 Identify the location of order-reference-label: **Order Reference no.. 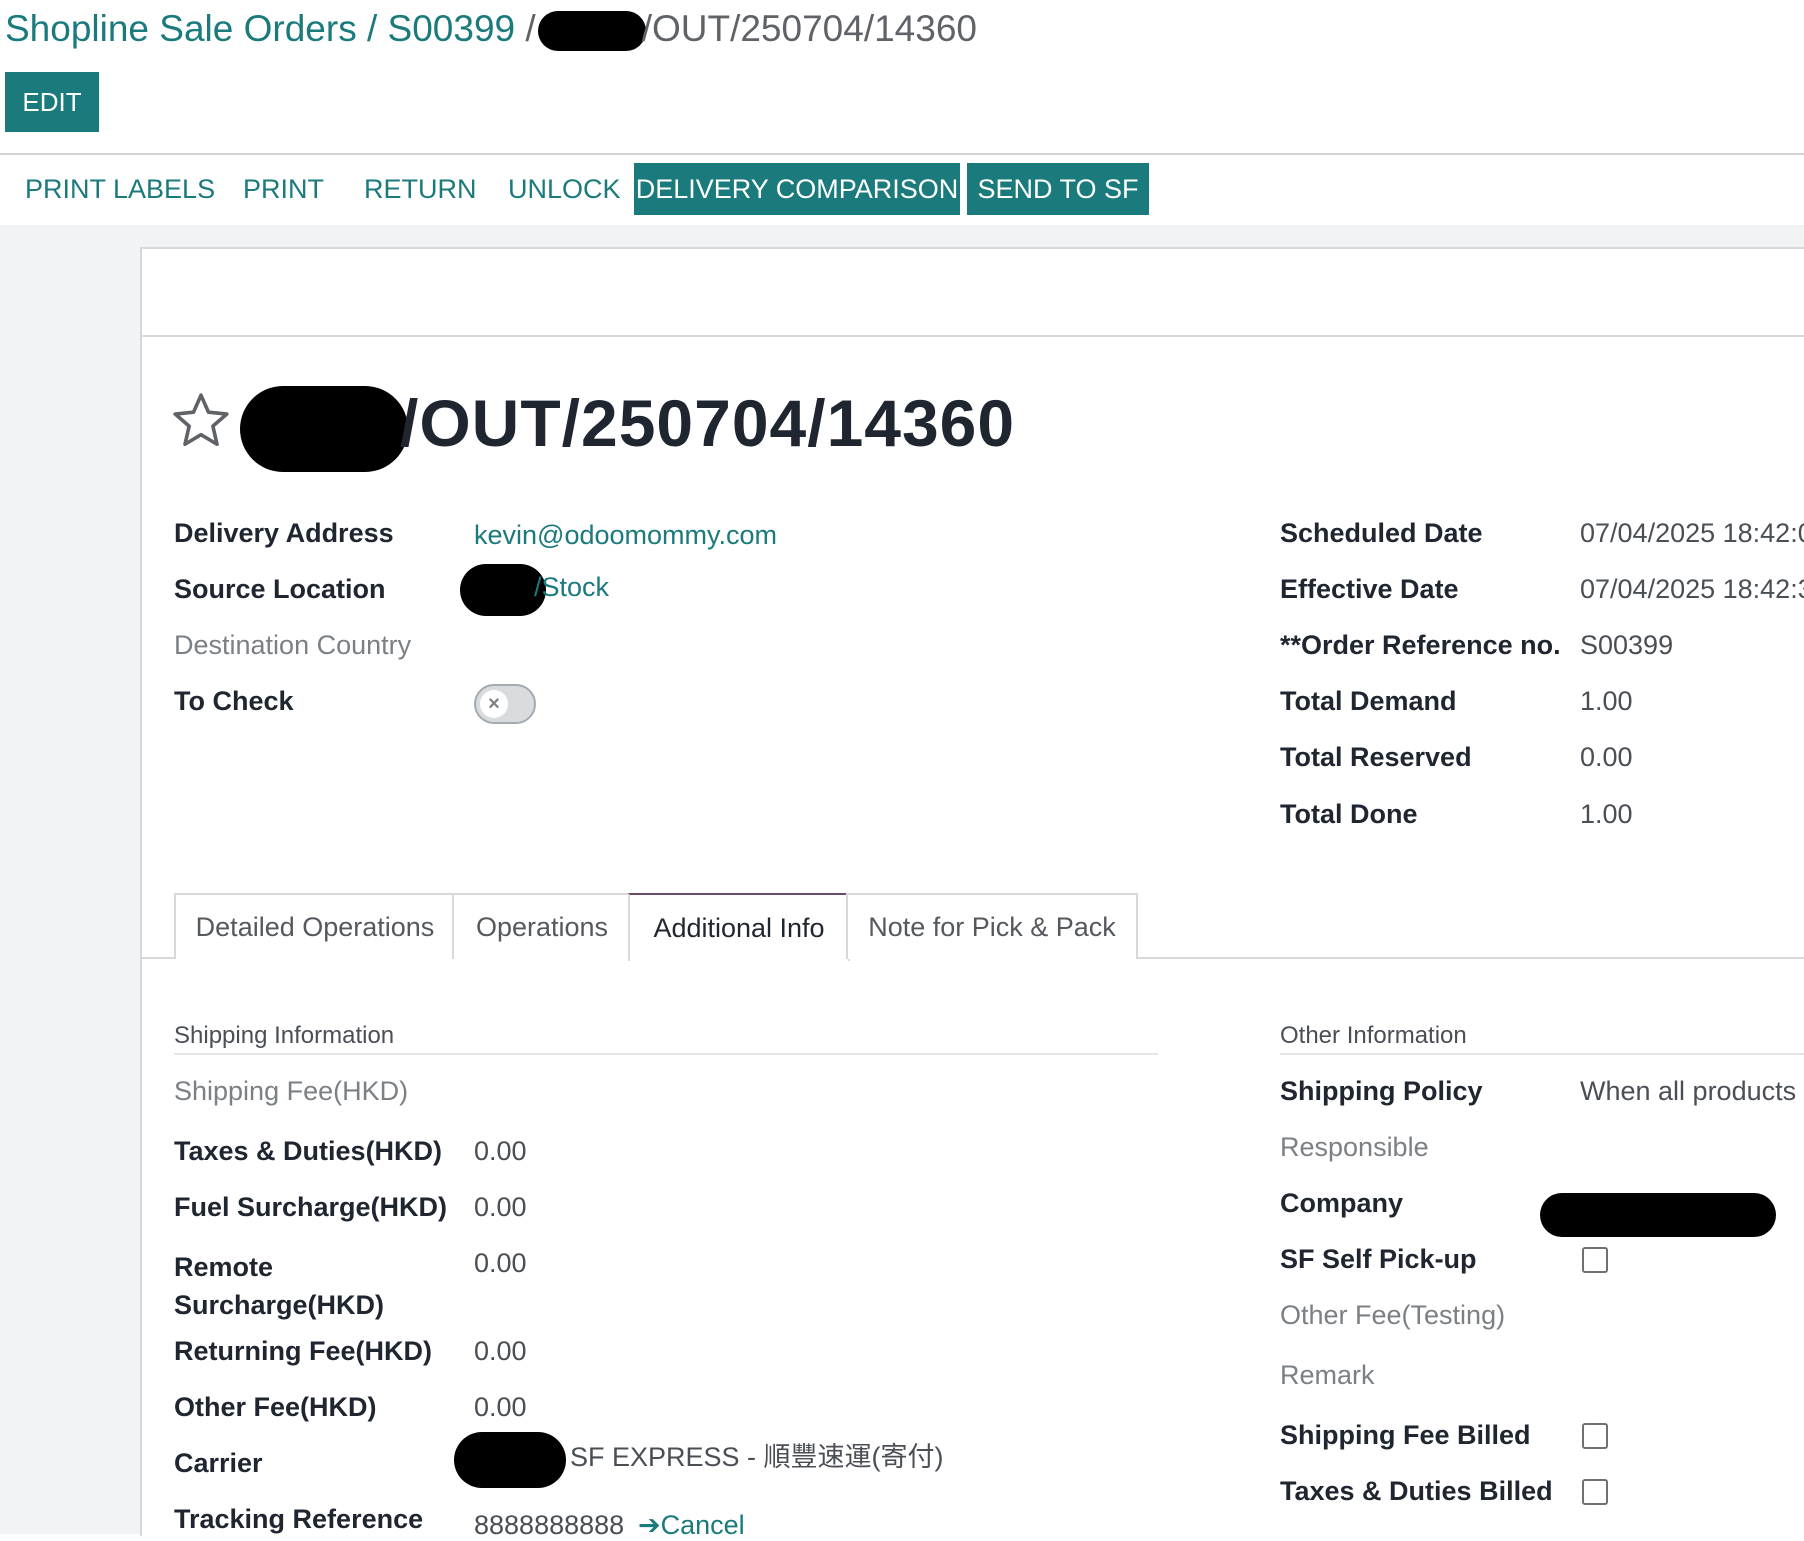
(1420, 645).